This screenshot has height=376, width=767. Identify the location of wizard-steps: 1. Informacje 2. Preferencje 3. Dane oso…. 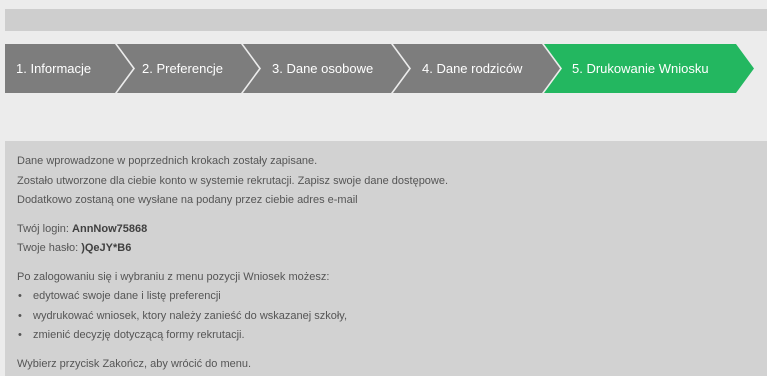
(386, 68).